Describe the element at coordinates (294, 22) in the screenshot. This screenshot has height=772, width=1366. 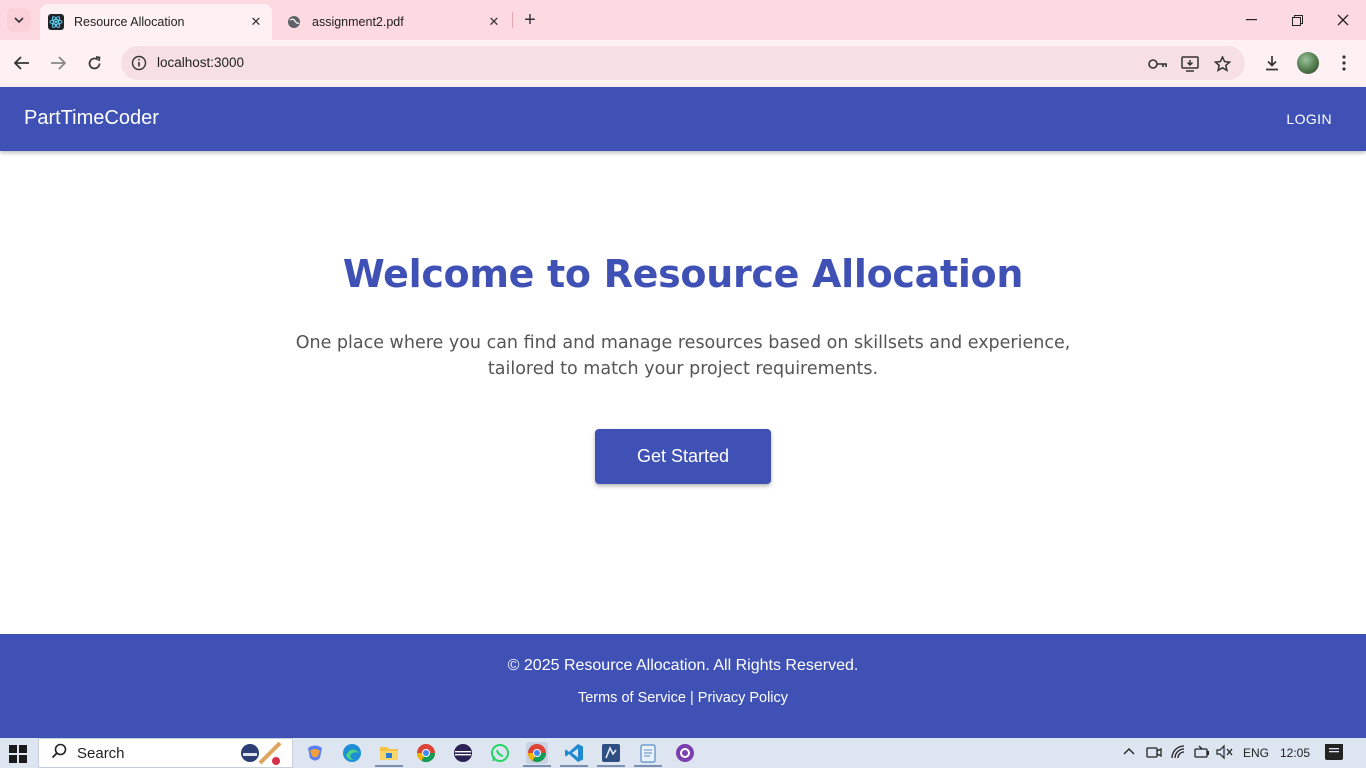
I see `globe-icon` at that location.